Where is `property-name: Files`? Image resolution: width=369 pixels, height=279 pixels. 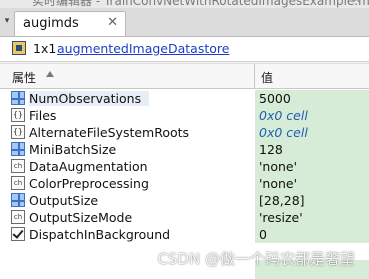 property-name: Files is located at coordinates (43, 115).